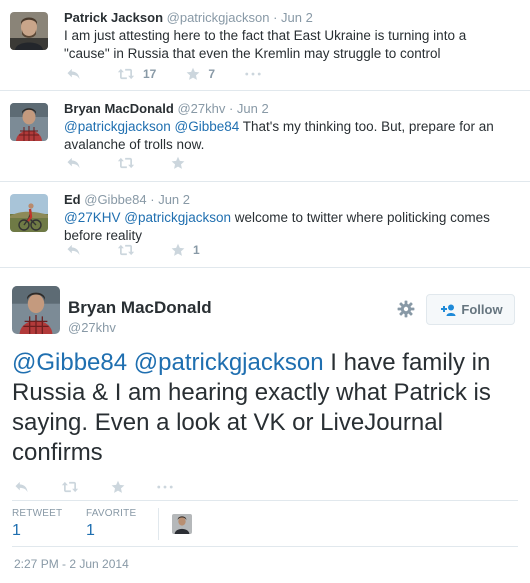  What do you see at coordinates (111, 524) in the screenshot?
I see `favorite-stat: FAVORITE 1` at bounding box center [111, 524].